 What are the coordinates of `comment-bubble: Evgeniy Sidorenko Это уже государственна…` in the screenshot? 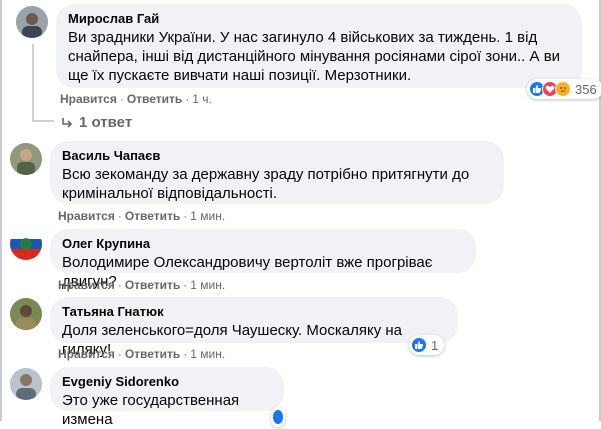 It's located at (167, 397).